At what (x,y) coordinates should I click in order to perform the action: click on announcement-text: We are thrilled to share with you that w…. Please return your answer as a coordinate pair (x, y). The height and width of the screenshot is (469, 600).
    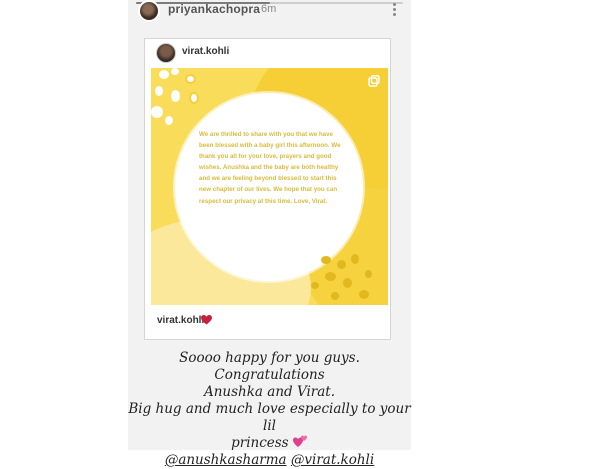
    Looking at the image, I should click on (270, 168).